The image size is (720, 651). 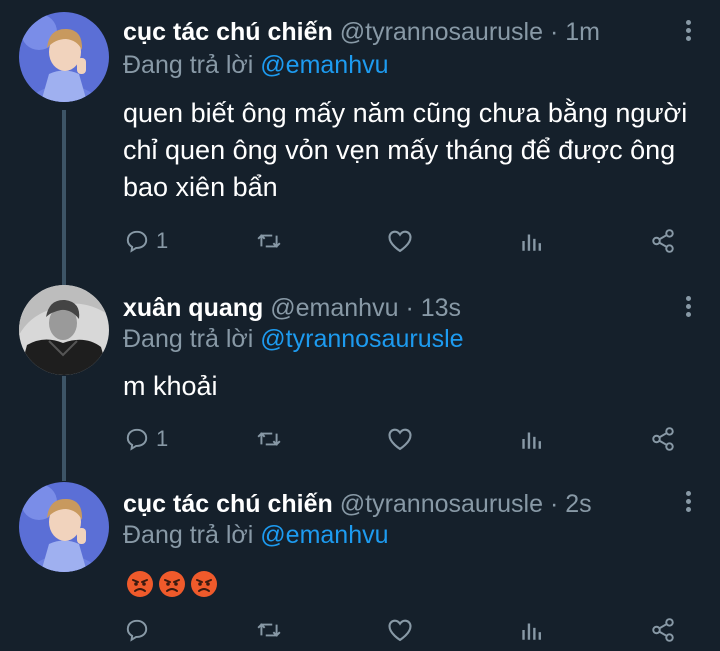 I want to click on replying-to: Đang trả lời @tyrannosaurusle, so click(x=293, y=339).